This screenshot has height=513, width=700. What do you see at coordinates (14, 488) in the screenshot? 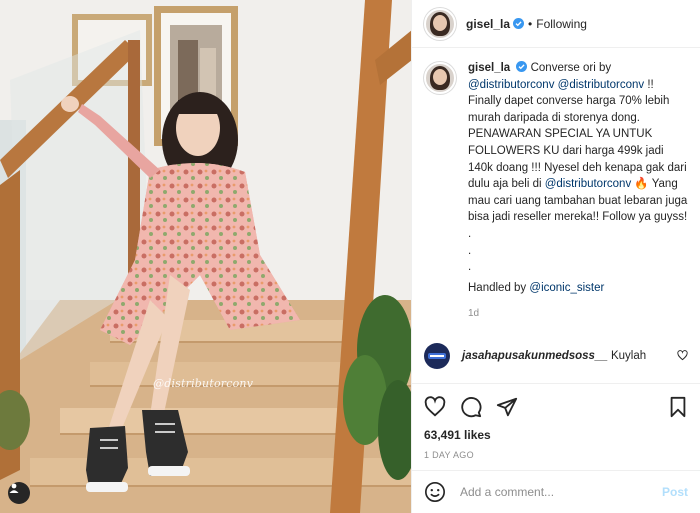
I see `person-icon` at bounding box center [14, 488].